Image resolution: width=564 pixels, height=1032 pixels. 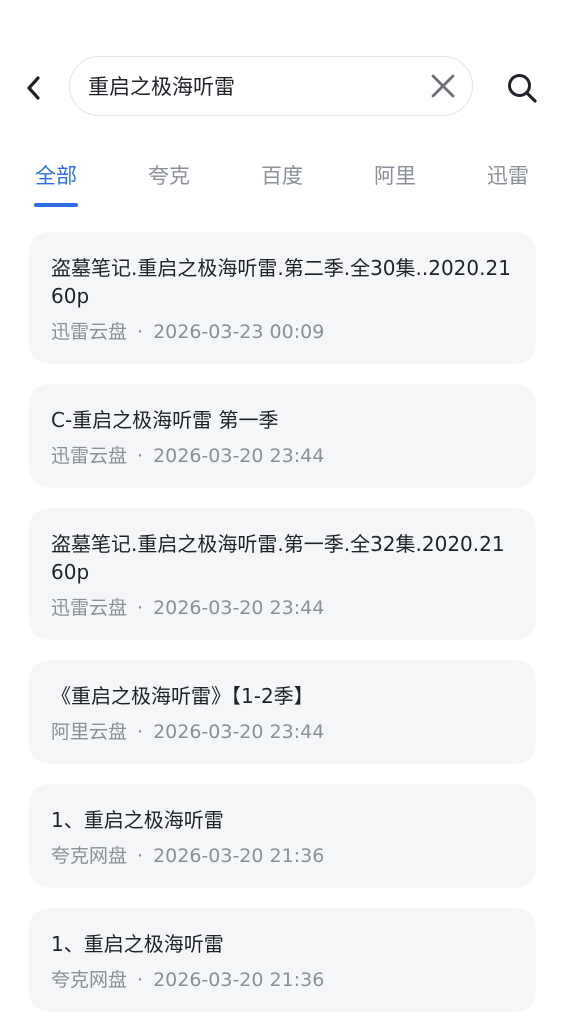 What do you see at coordinates (56, 184) in the screenshot?
I see `tab-all: 全部` at bounding box center [56, 184].